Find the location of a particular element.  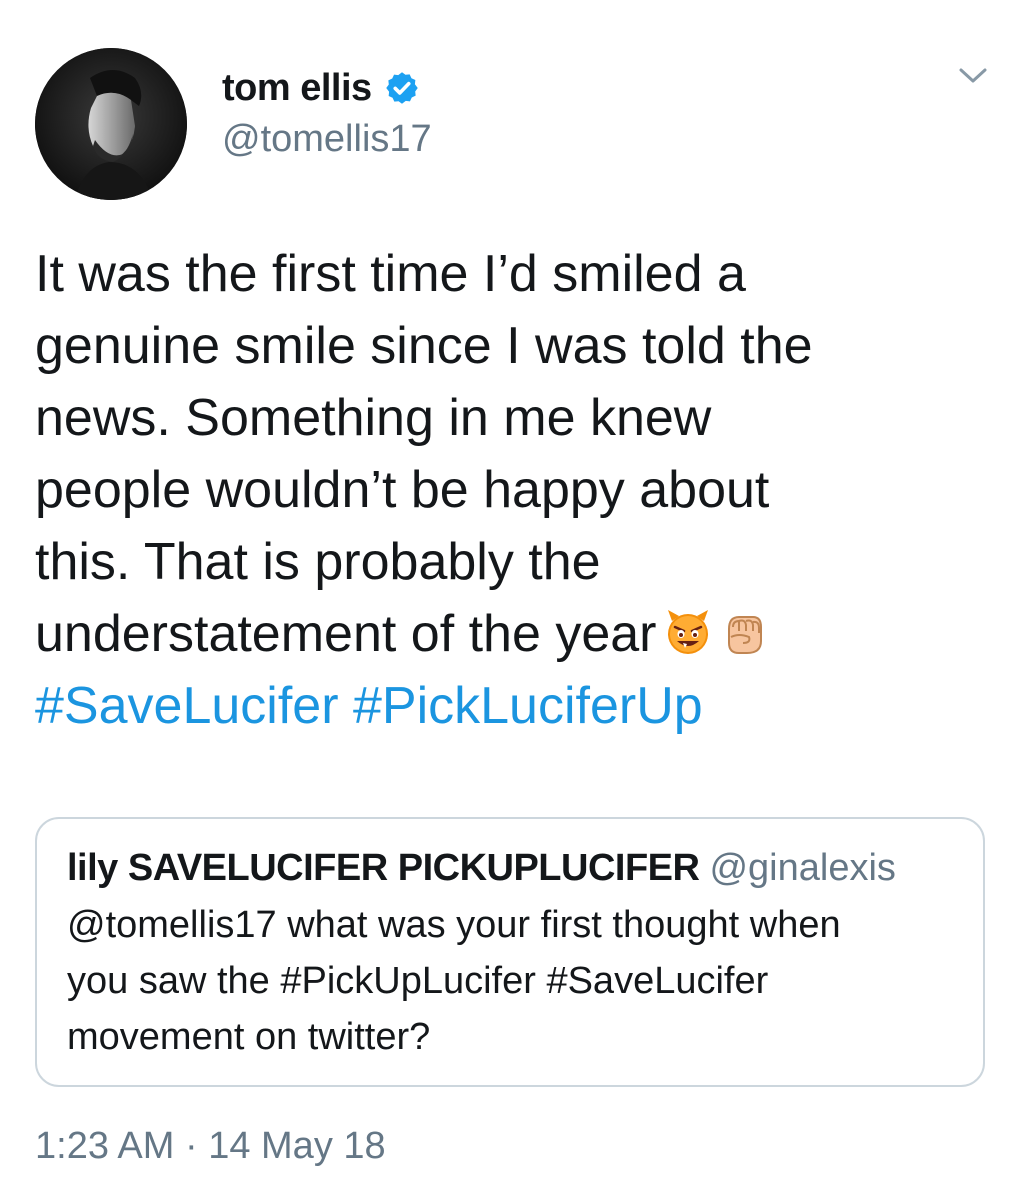

author-handle: @tomellis17 is located at coordinates (327, 139).